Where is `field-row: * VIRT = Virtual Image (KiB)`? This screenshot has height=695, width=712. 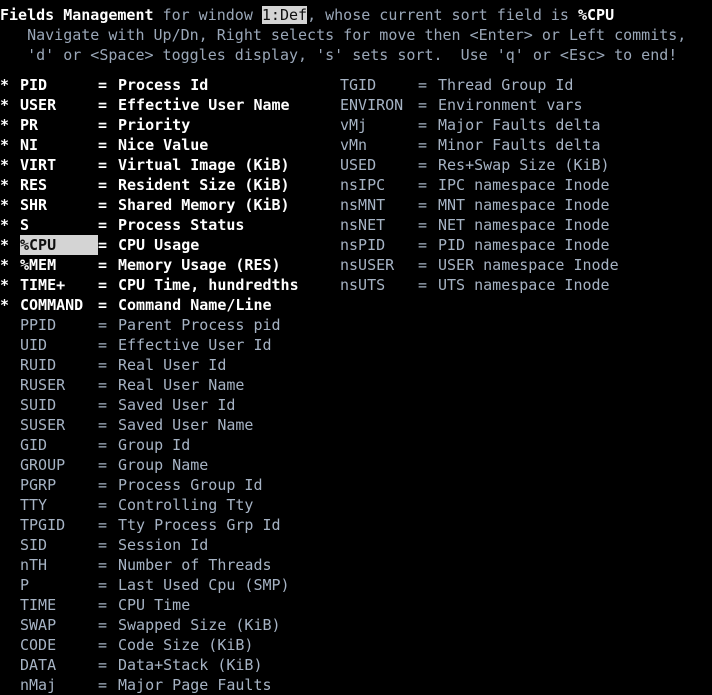 field-row: * VIRT = Virtual Image (KiB) is located at coordinates (149, 165).